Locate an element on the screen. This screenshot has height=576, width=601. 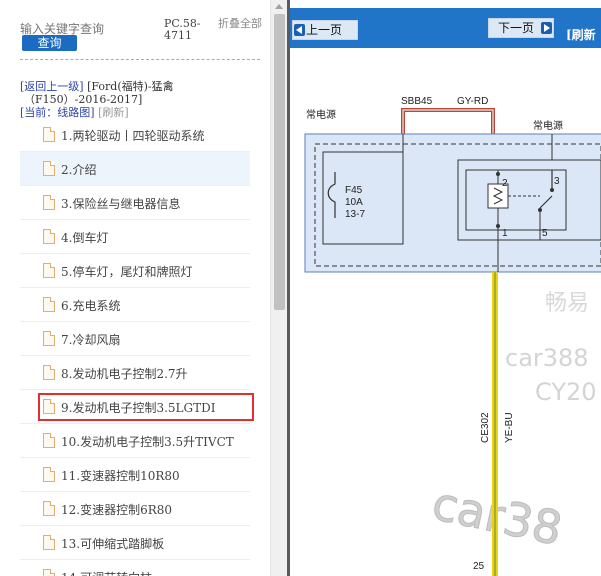
tree-item: 2.介绍 is located at coordinates (135, 169).